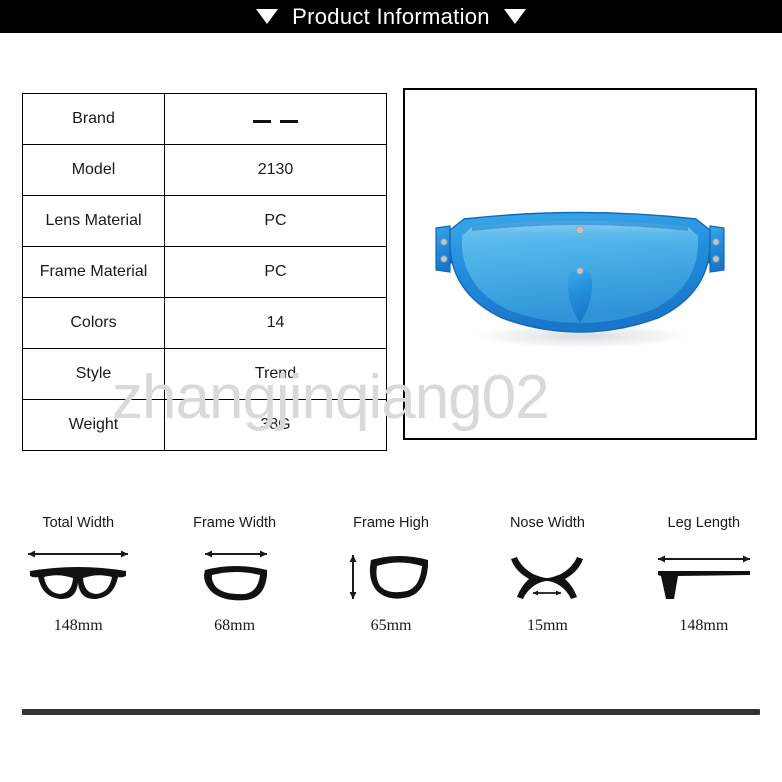 This screenshot has width=782, height=782. What do you see at coordinates (716, 259) in the screenshot?
I see `rivet-right-lower` at bounding box center [716, 259].